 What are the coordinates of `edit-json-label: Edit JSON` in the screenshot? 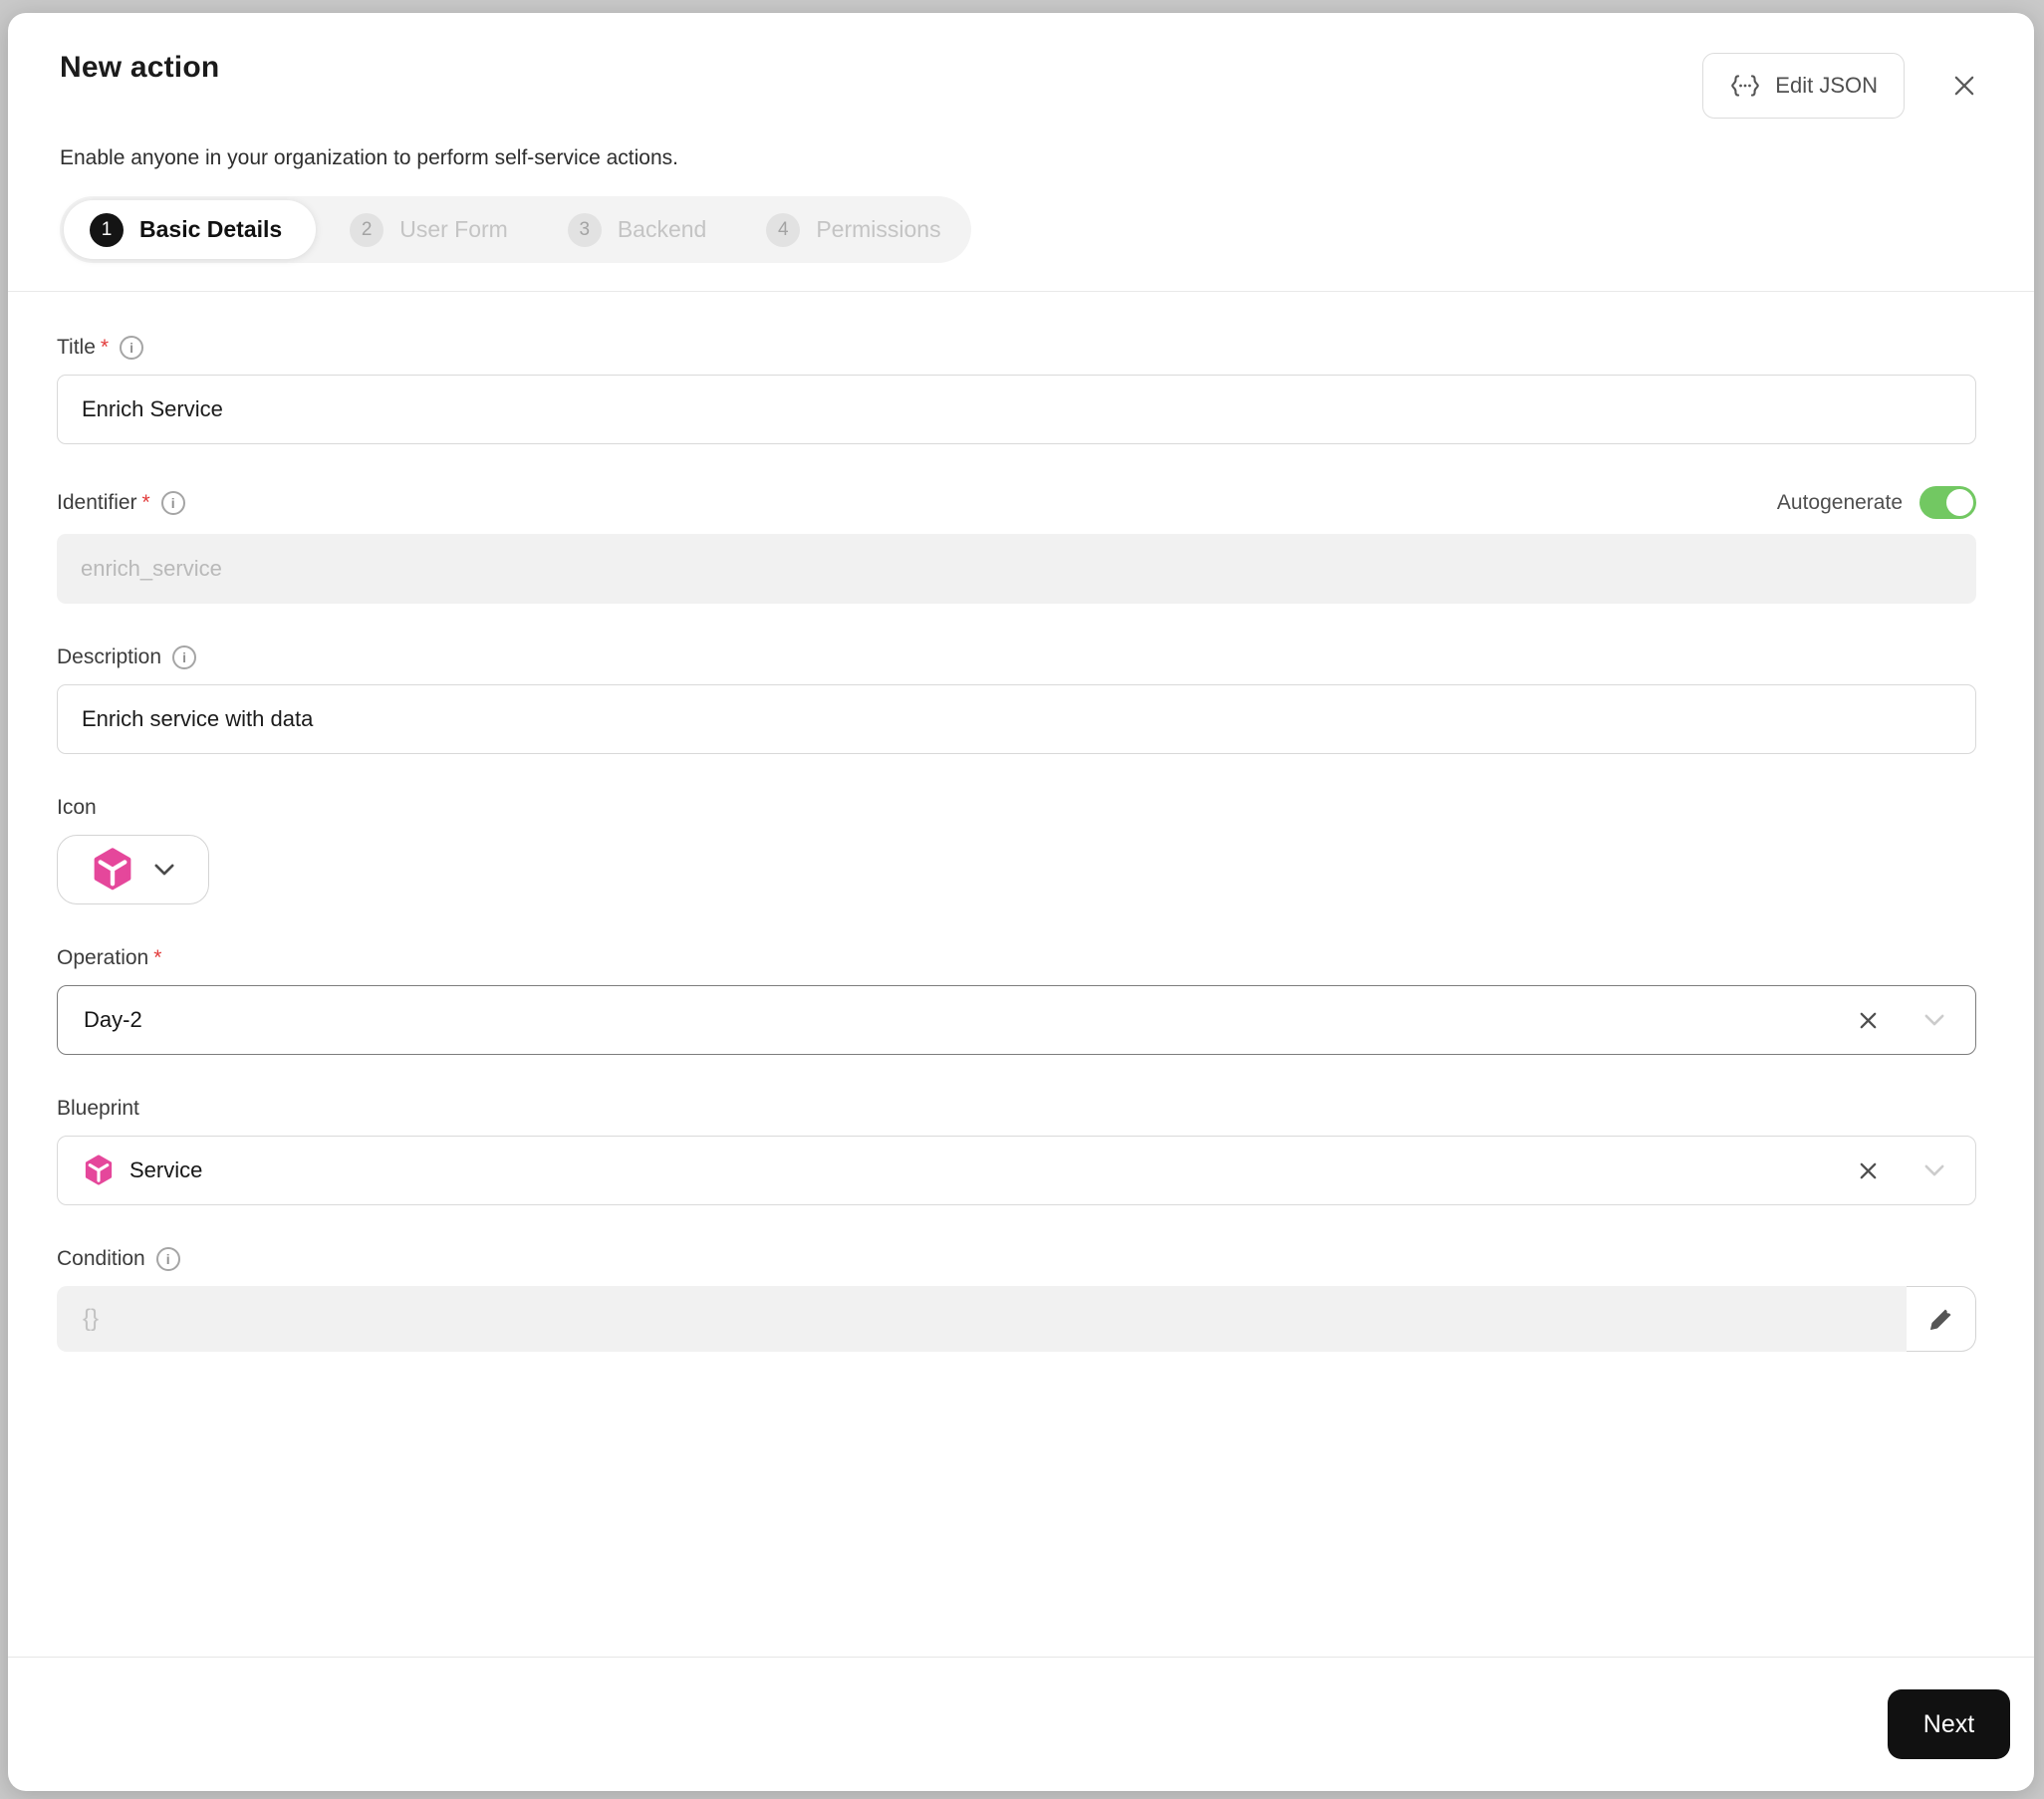 It's located at (1826, 85).